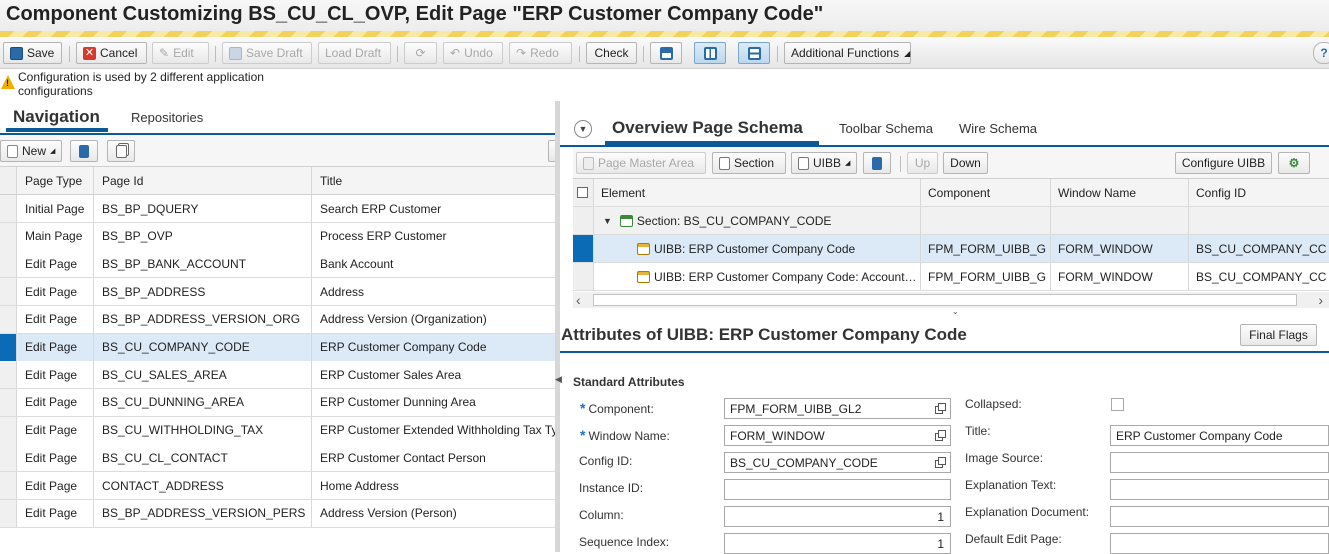 This screenshot has height=554, width=1329. What do you see at coordinates (202, 347) in the screenshot?
I see `page-id-cell: BS_CU_COMPANY_CODE` at bounding box center [202, 347].